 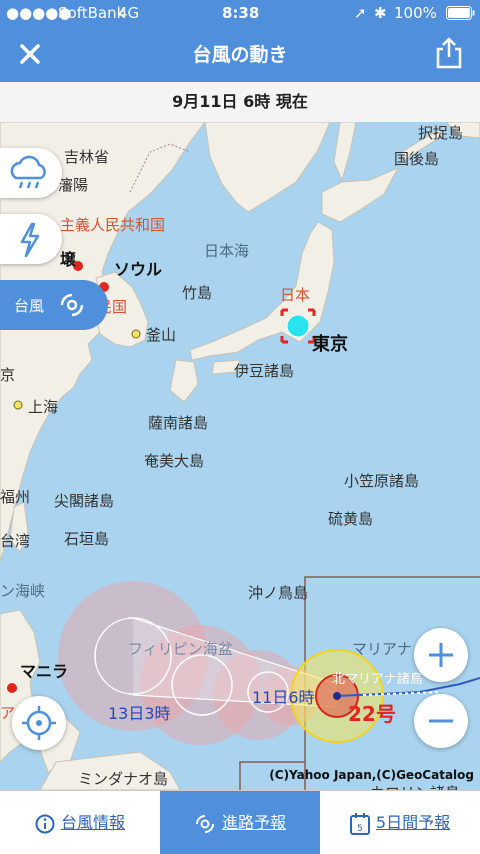 I want to click on label-fujian: 福州, so click(x=15, y=497).